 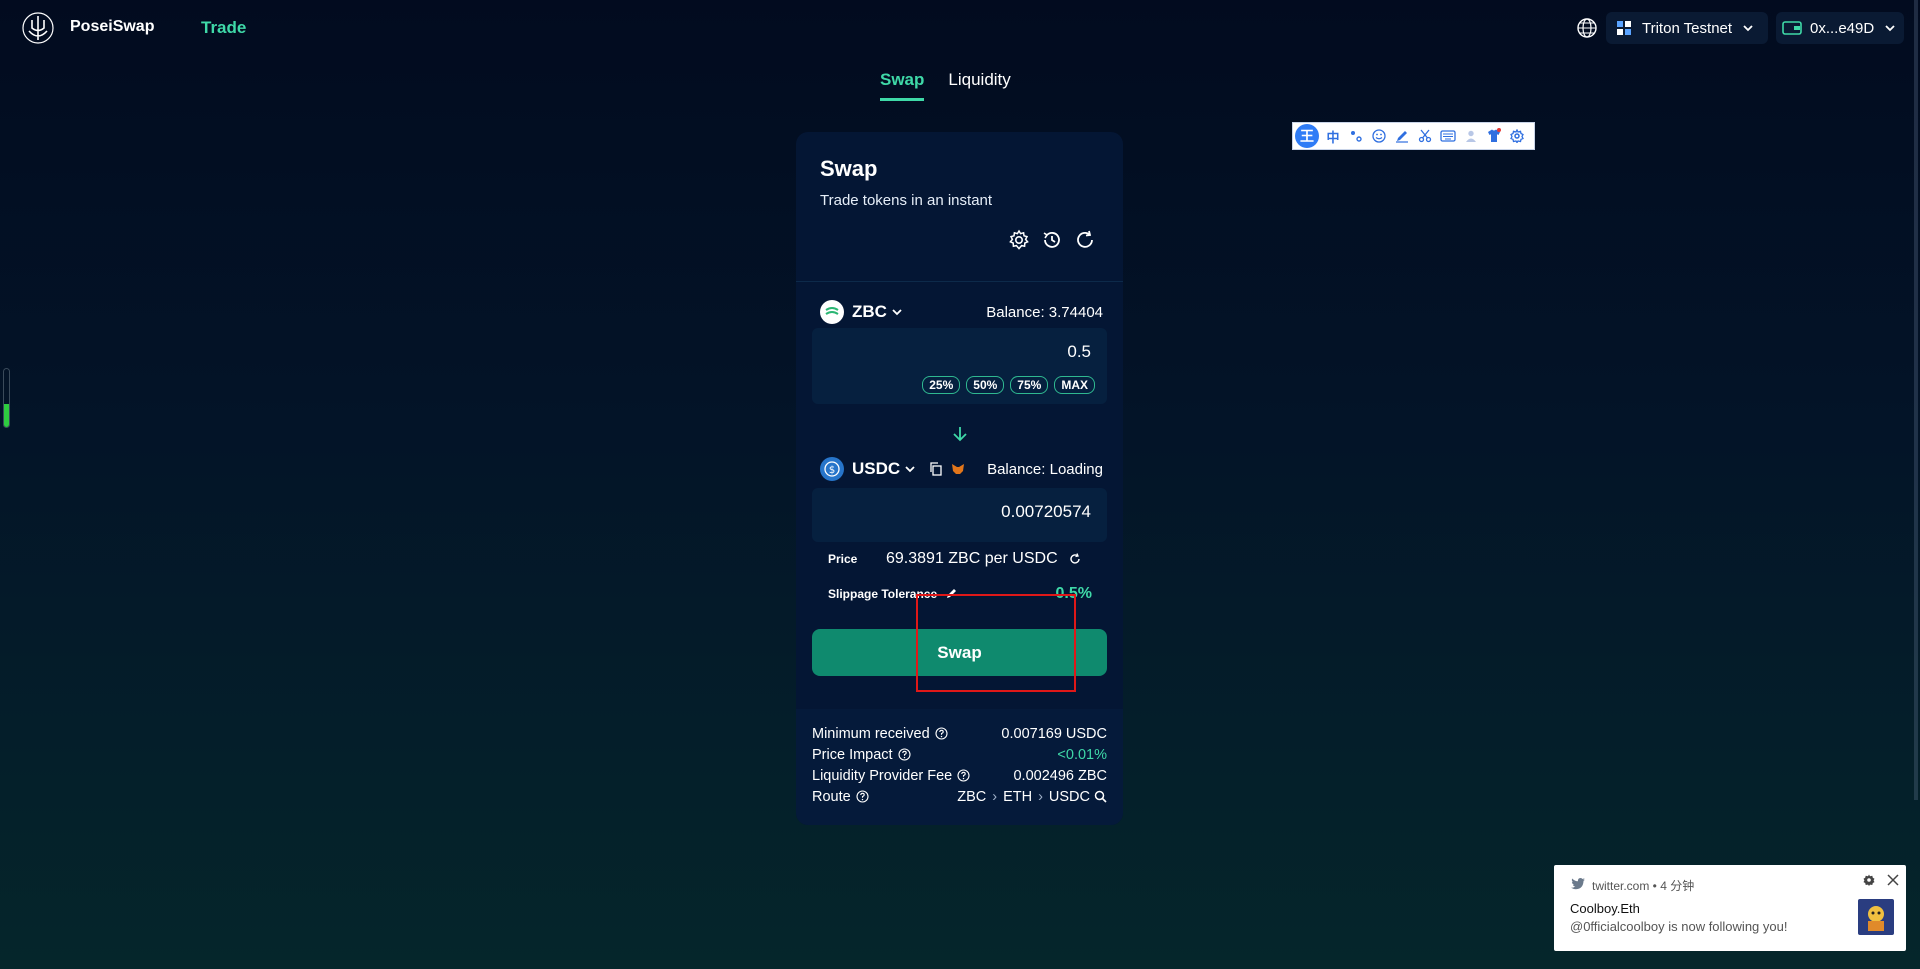 I want to click on percent-50-button: 50%, so click(x=985, y=385).